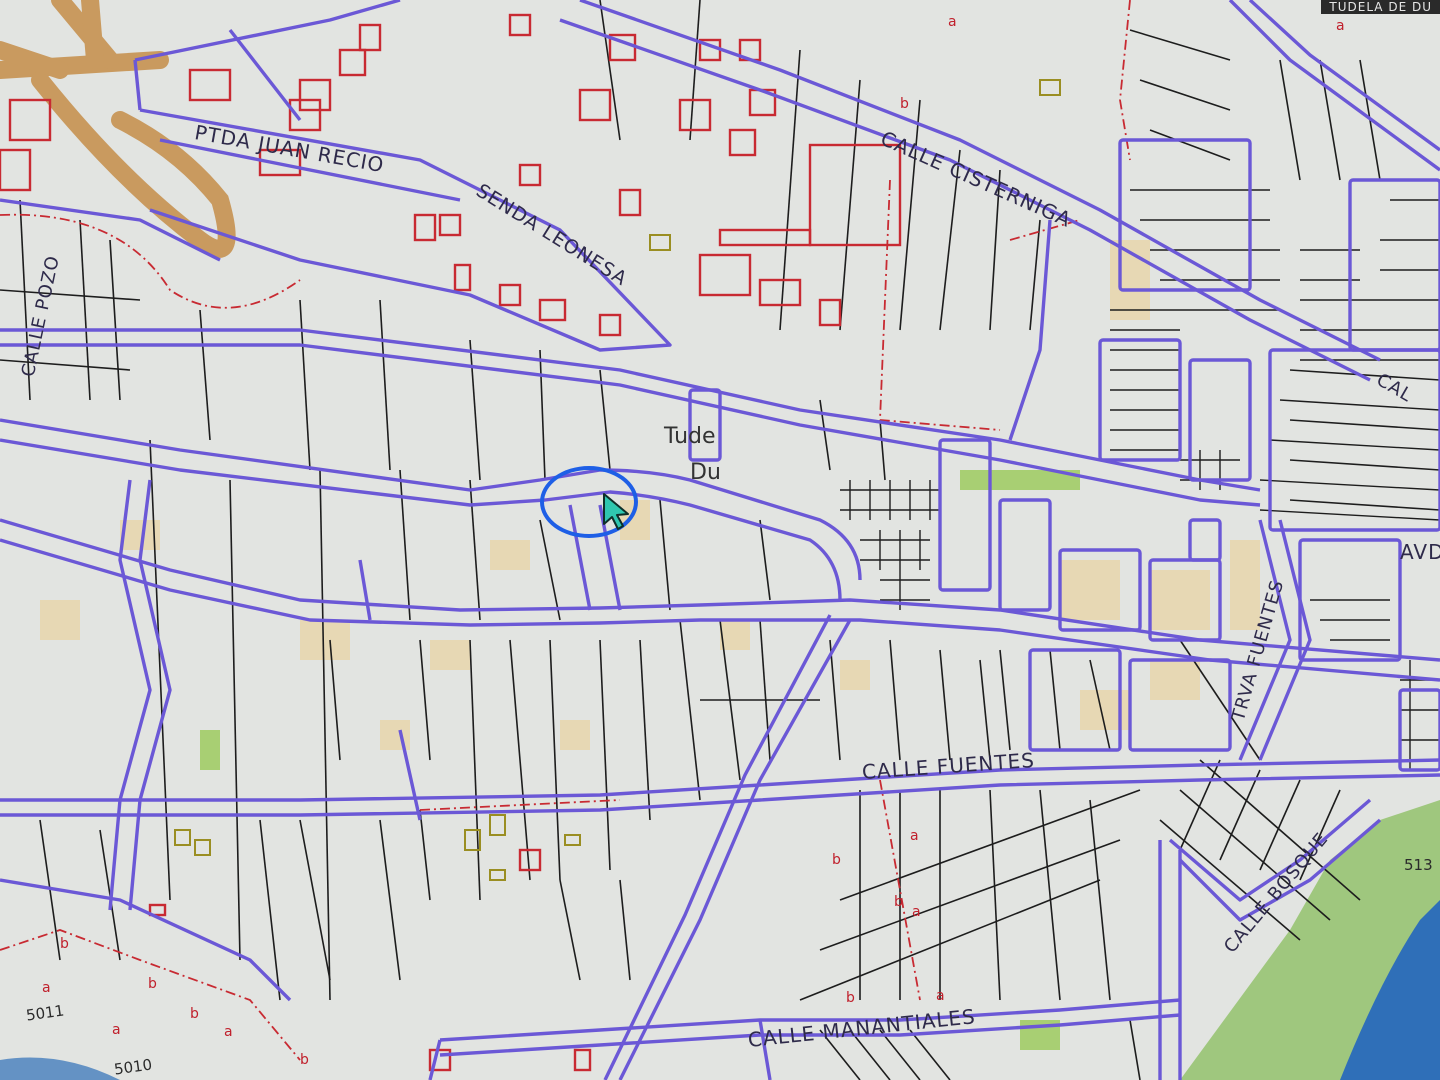  What do you see at coordinates (1420, 552) in the screenshot?
I see `street-label-avd: AVD` at bounding box center [1420, 552].